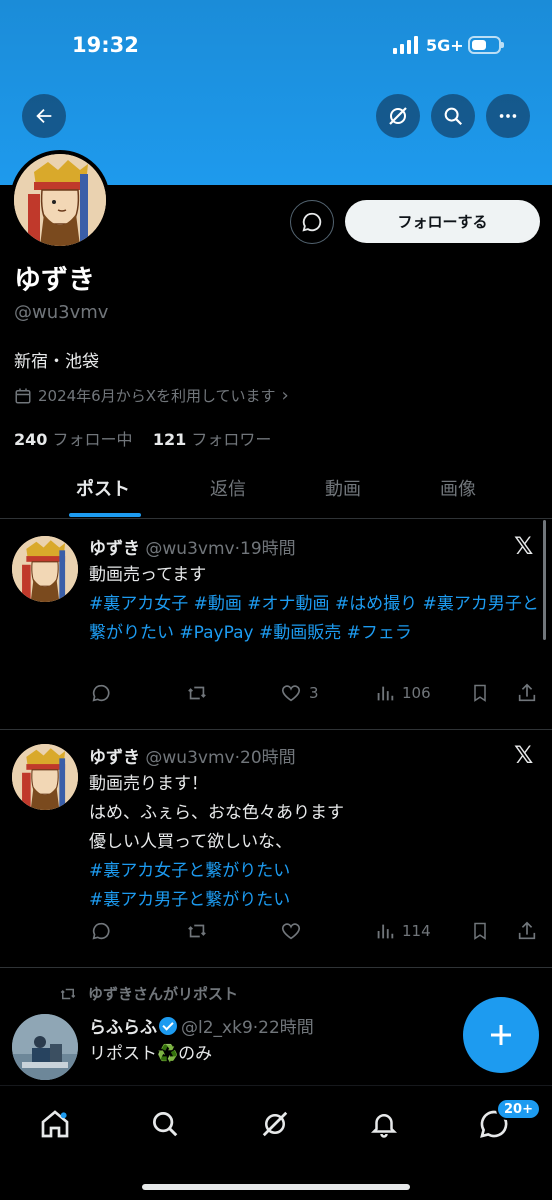 The height and width of the screenshot is (1200, 552). Describe the element at coordinates (228, 488) in the screenshot. I see `tab-replies: 返信` at that location.